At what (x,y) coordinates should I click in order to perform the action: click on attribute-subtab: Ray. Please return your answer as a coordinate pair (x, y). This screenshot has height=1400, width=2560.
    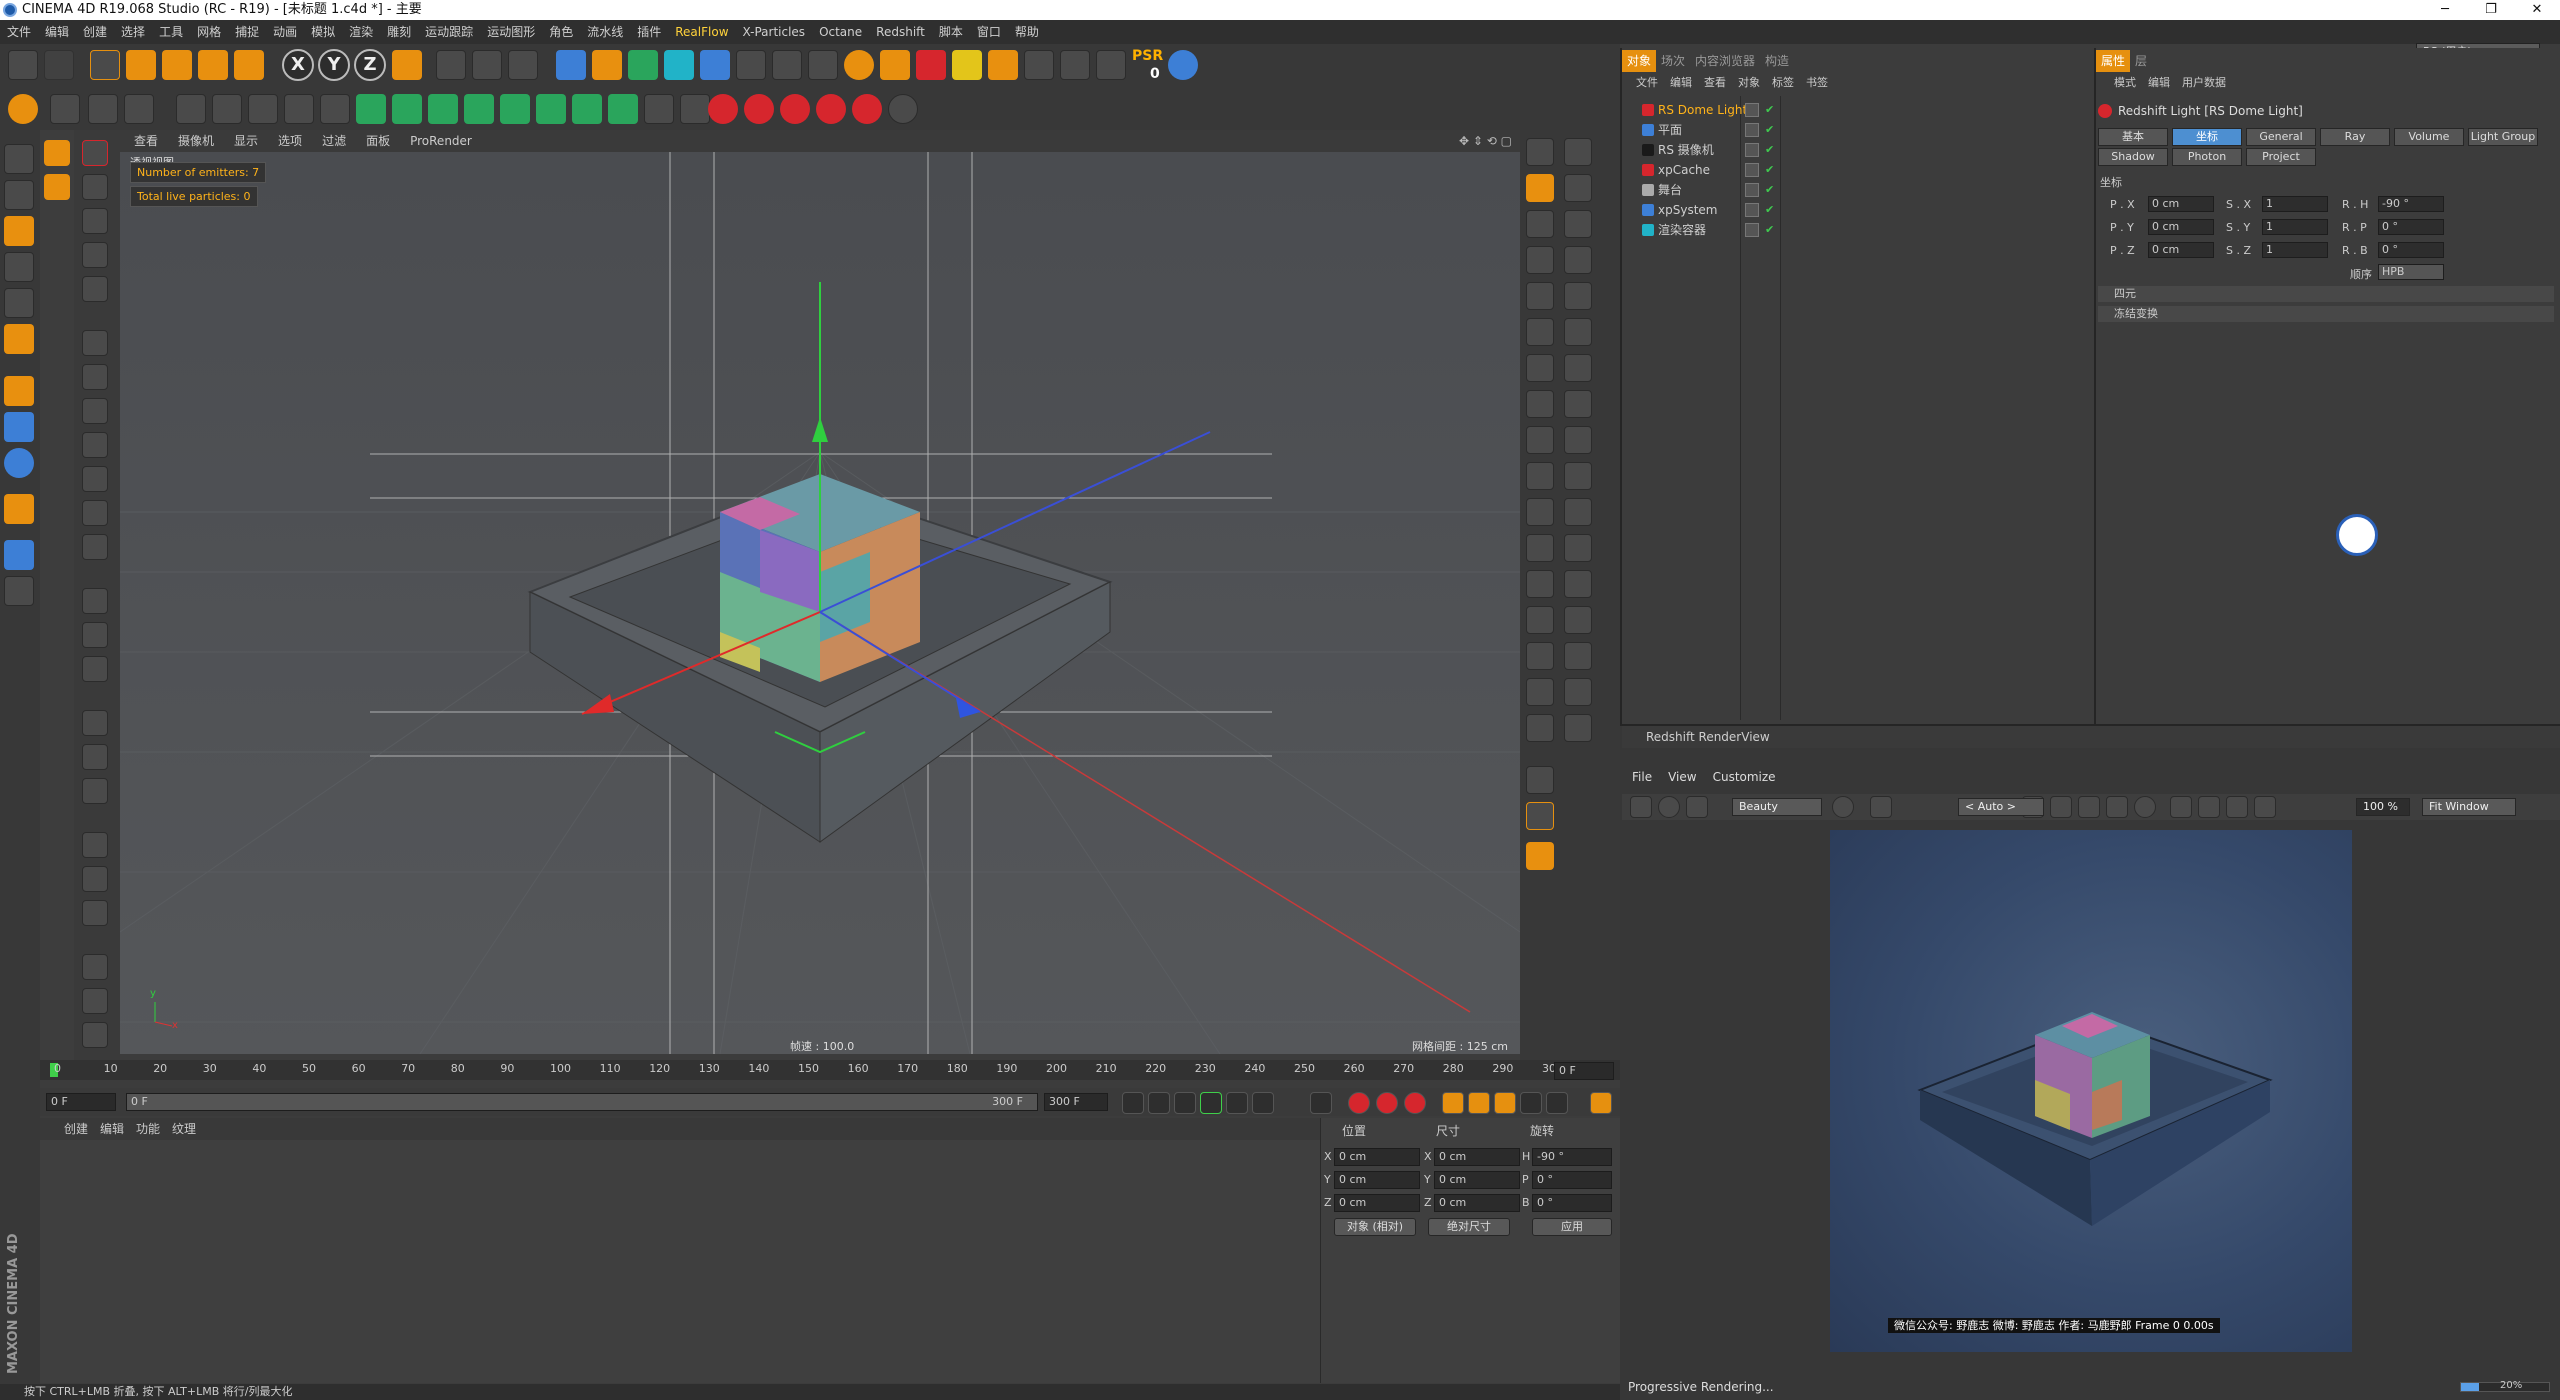
    Looking at the image, I should click on (2355, 137).